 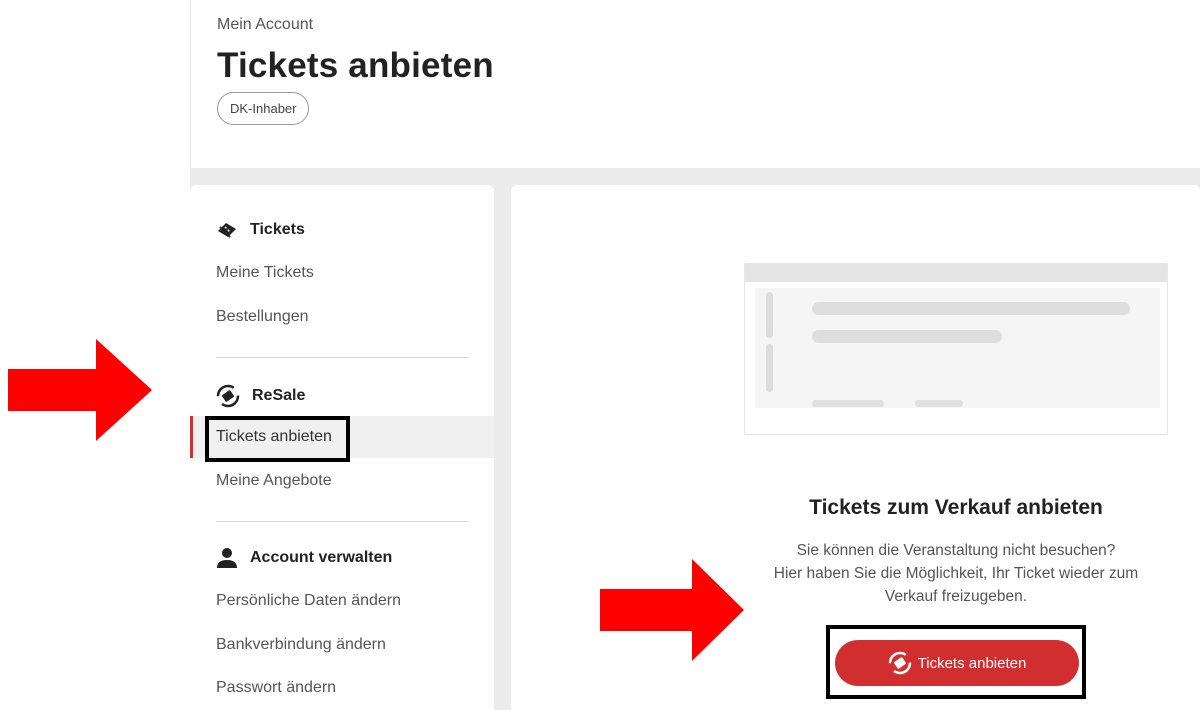 What do you see at coordinates (956, 596) in the screenshot?
I see `cta-text-line: Verkauf freizugeben.` at bounding box center [956, 596].